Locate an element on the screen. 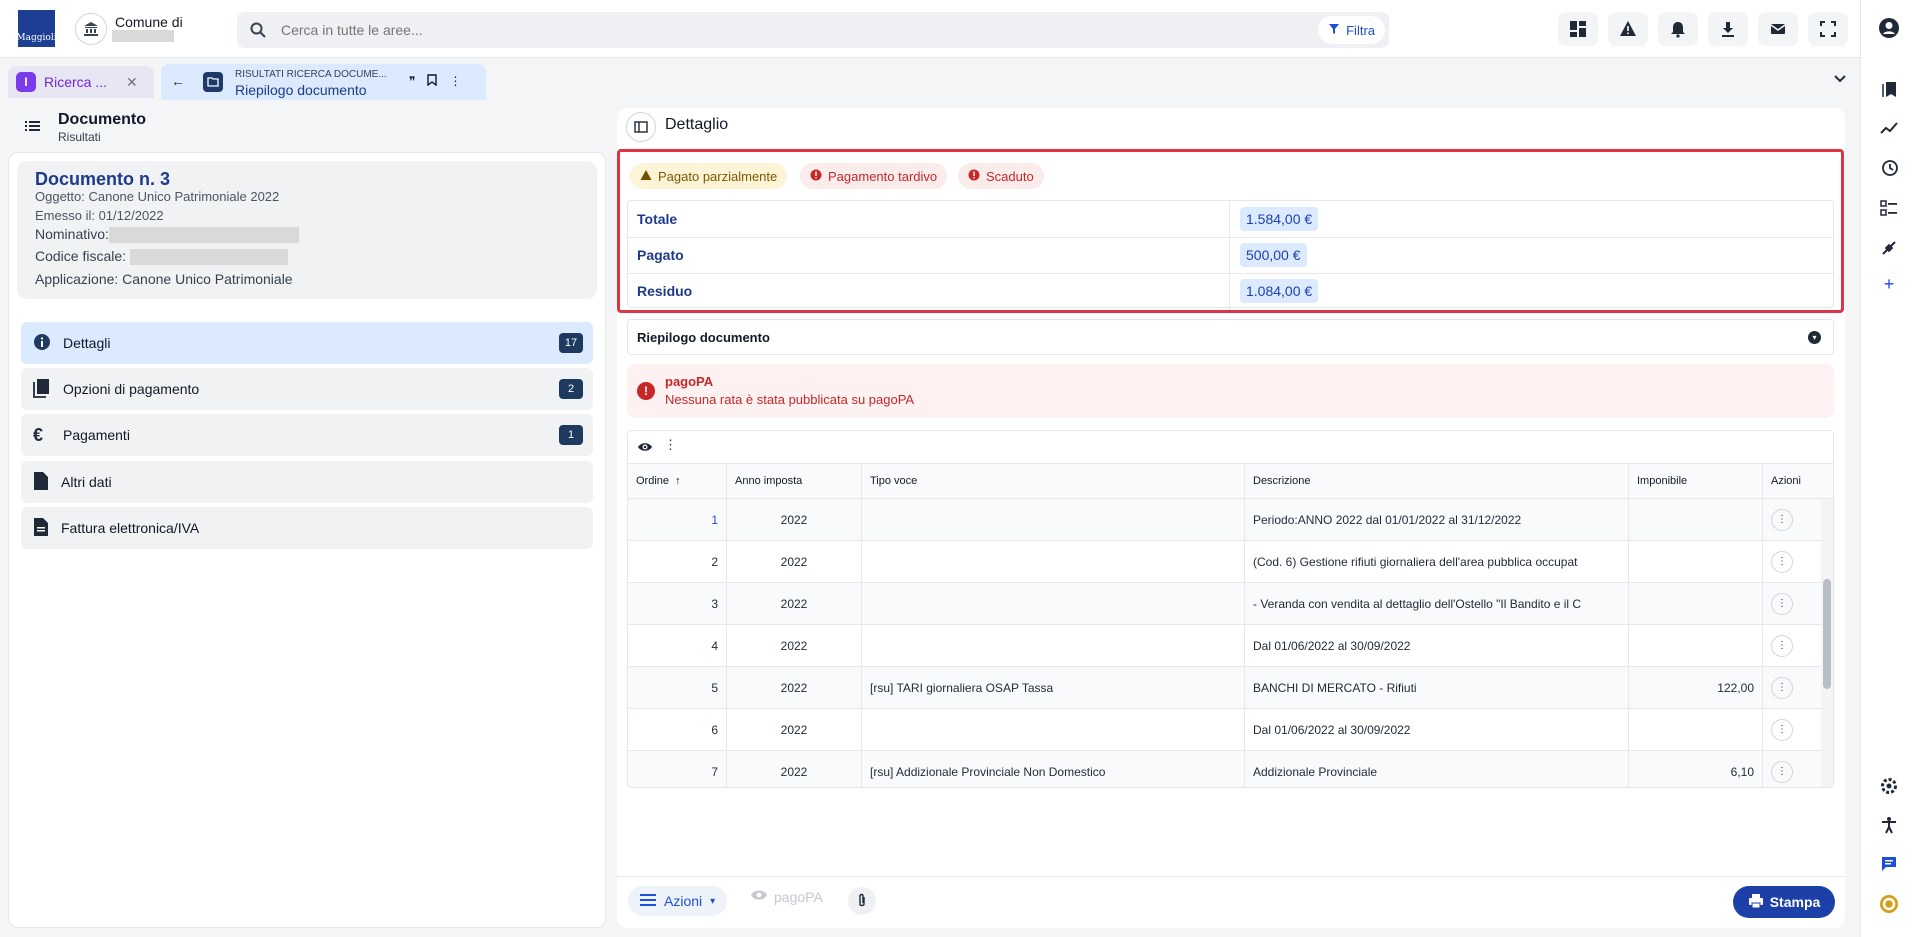 This screenshot has height=937, width=1915. menu-item-pagamenti: € Pagamenti 1 is located at coordinates (307, 435).